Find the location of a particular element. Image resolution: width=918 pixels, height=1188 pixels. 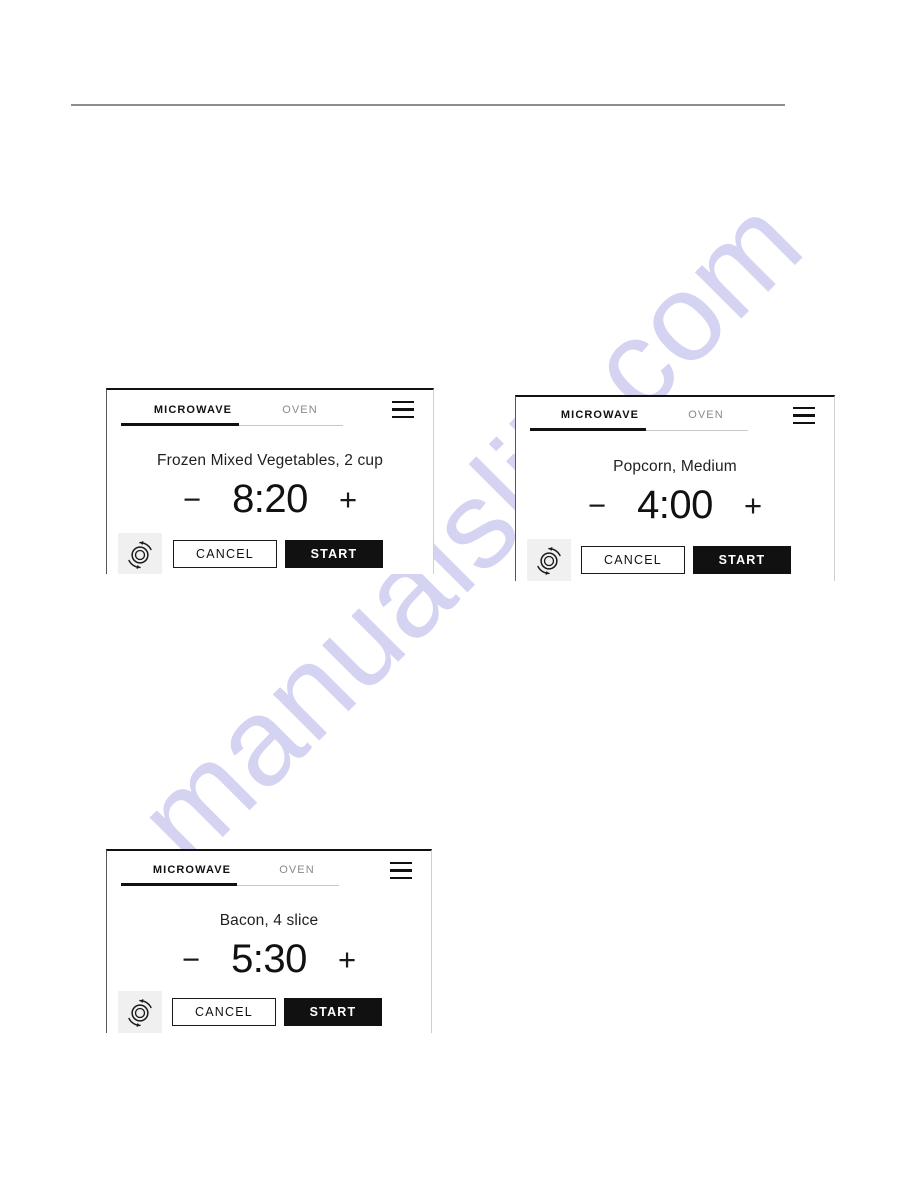

panel-2-tab-bar: MICROWAVE OVEN is located at coordinates (675, 419).